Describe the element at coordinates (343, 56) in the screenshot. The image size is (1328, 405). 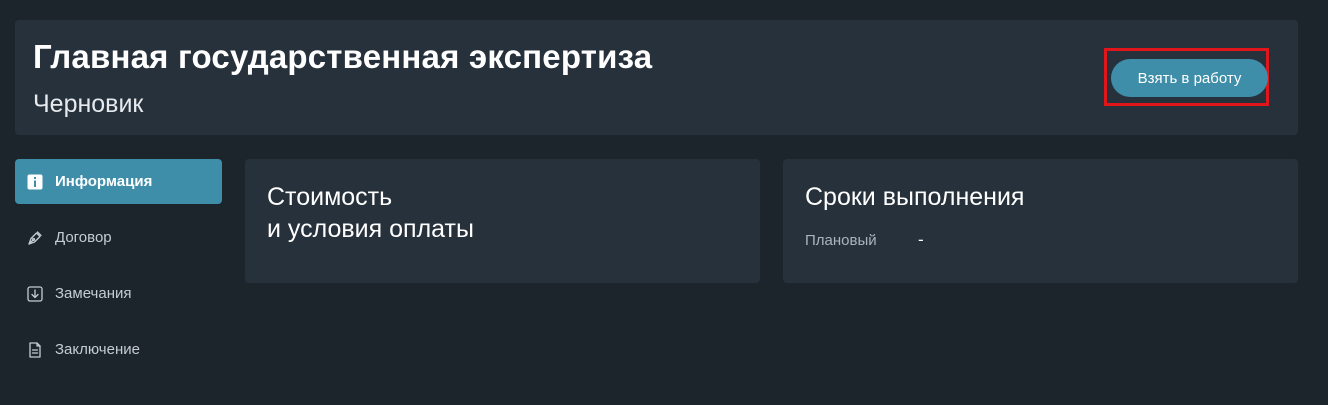
I see `page-title: Главная государственная экспертиза` at that location.